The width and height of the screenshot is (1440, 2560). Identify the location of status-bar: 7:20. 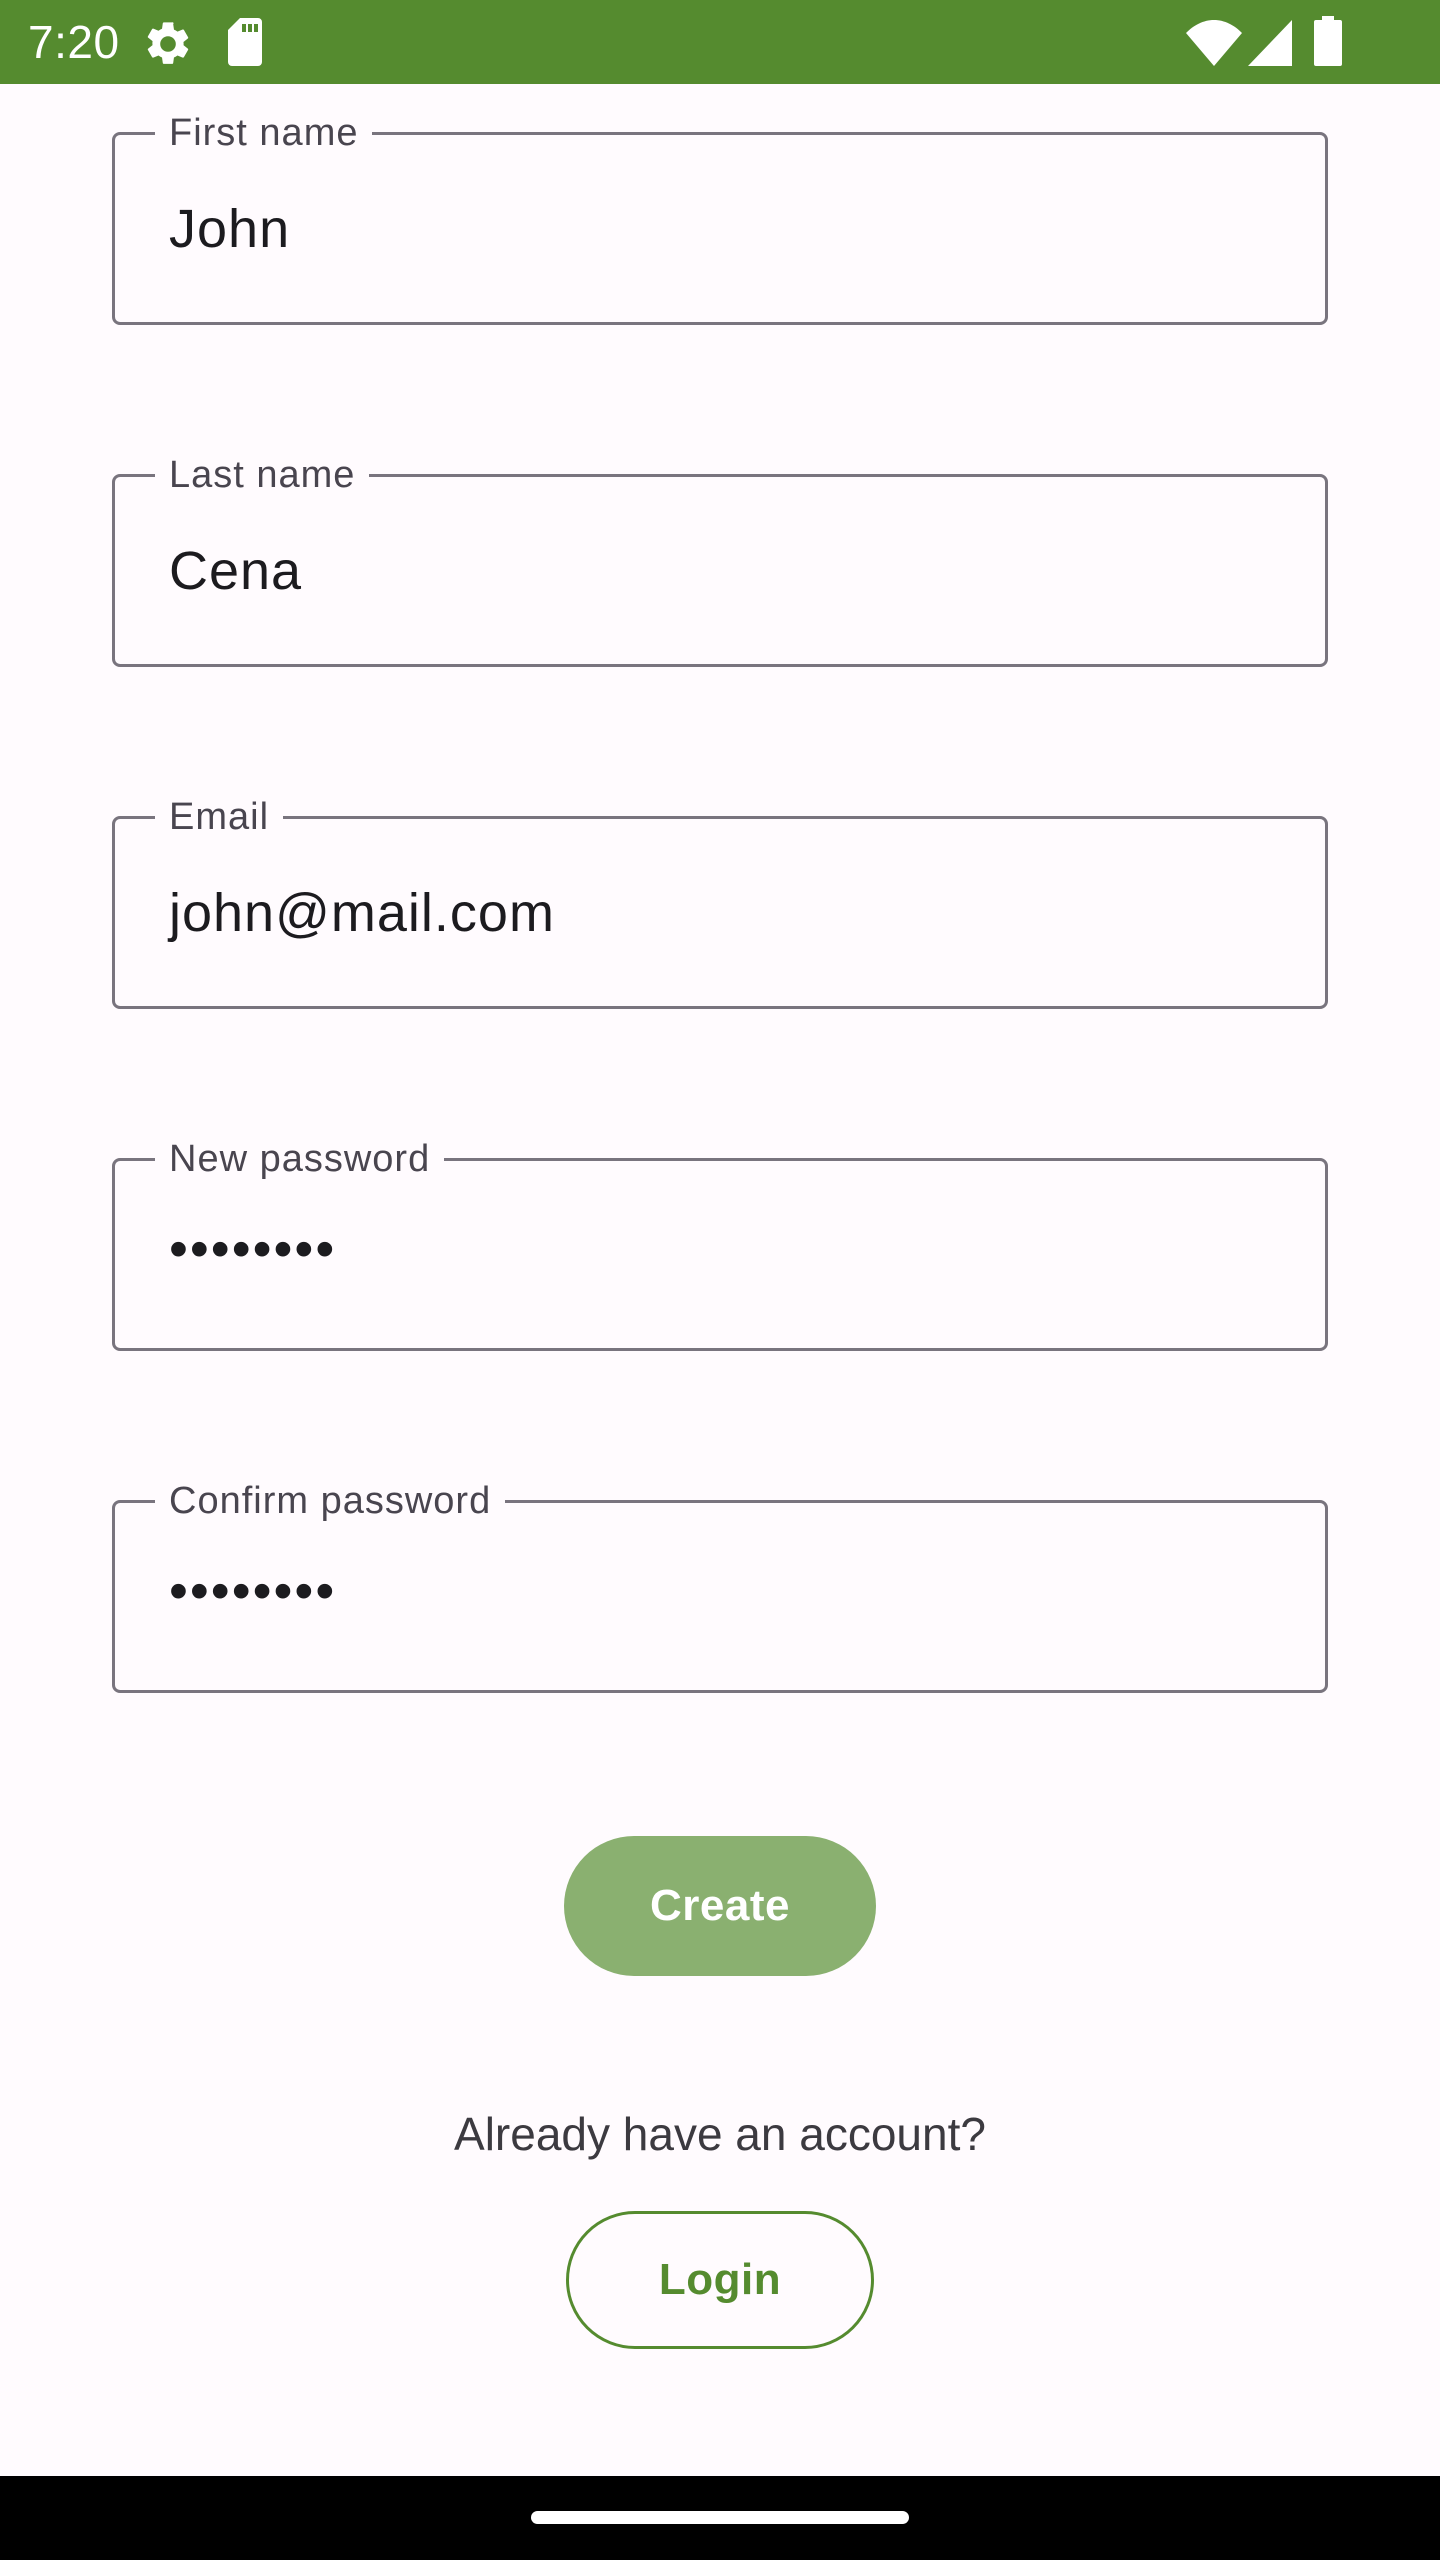
(720, 42).